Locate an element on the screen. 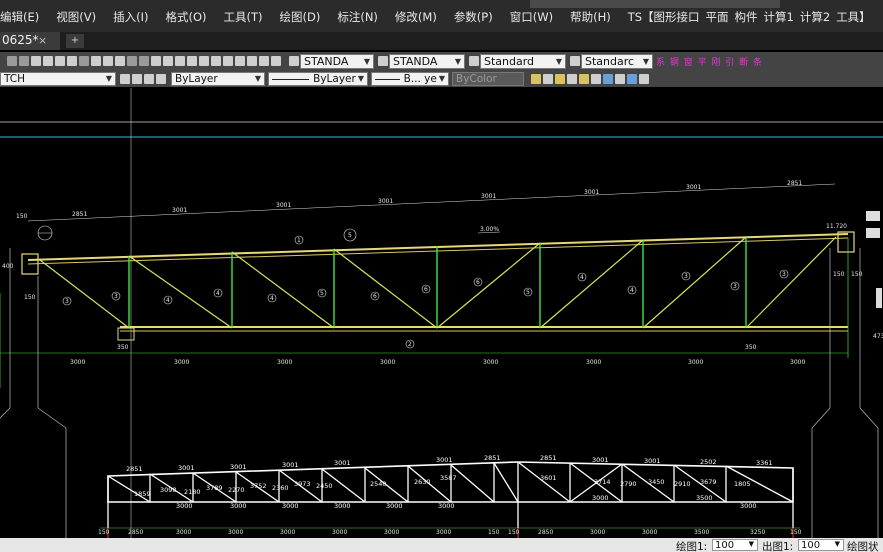 Image resolution: width=883 pixels, height=552 pixels. menu-format: 格式(O) is located at coordinates (185, 17).